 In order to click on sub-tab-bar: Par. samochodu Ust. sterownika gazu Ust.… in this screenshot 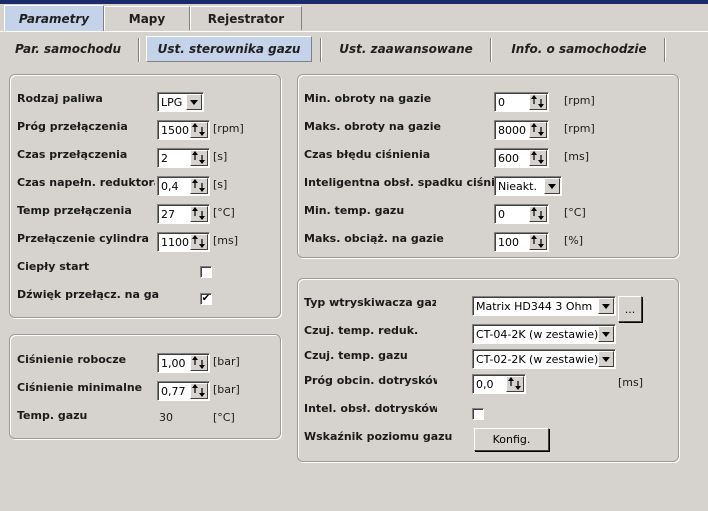, I will do `click(354, 49)`.